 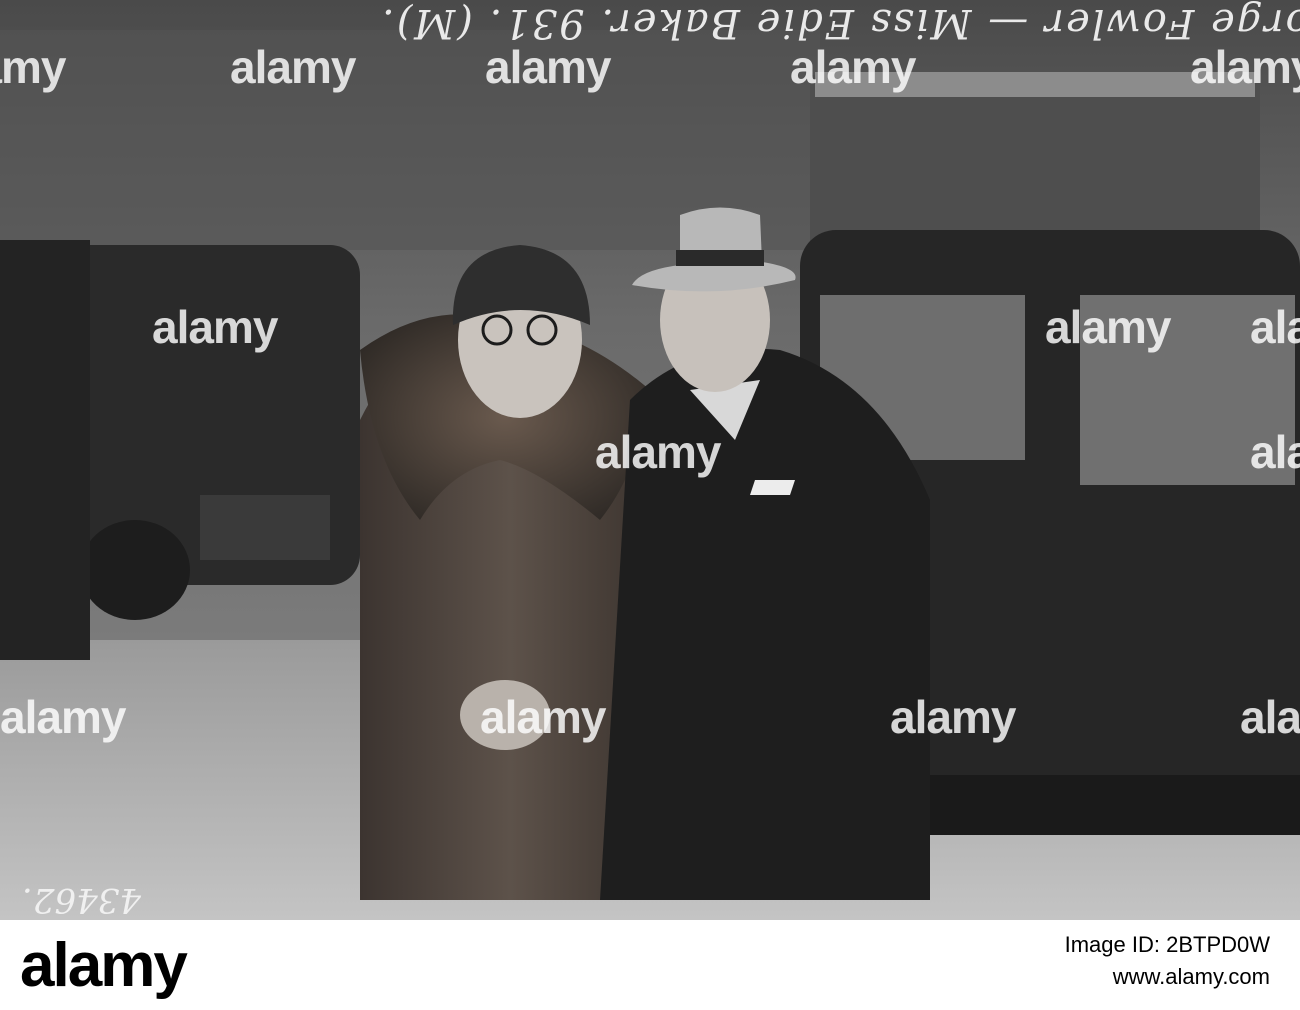 I want to click on negative-number: 43462., so click(x=81, y=900).